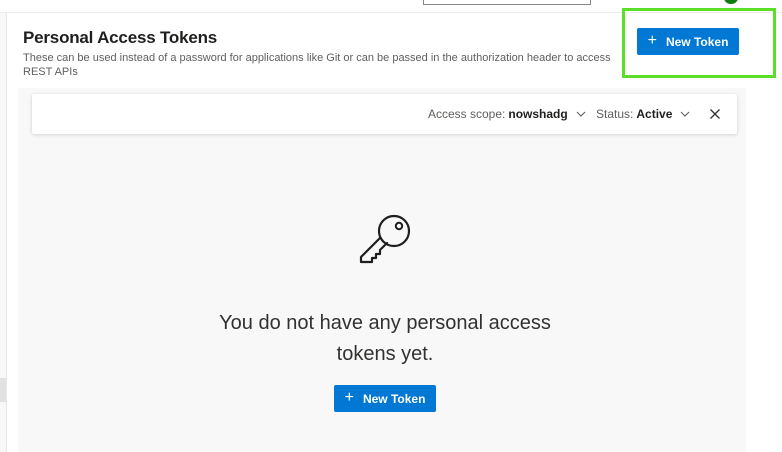 The width and height of the screenshot is (782, 452). I want to click on new-token-empty-button: + New Token, so click(385, 398).